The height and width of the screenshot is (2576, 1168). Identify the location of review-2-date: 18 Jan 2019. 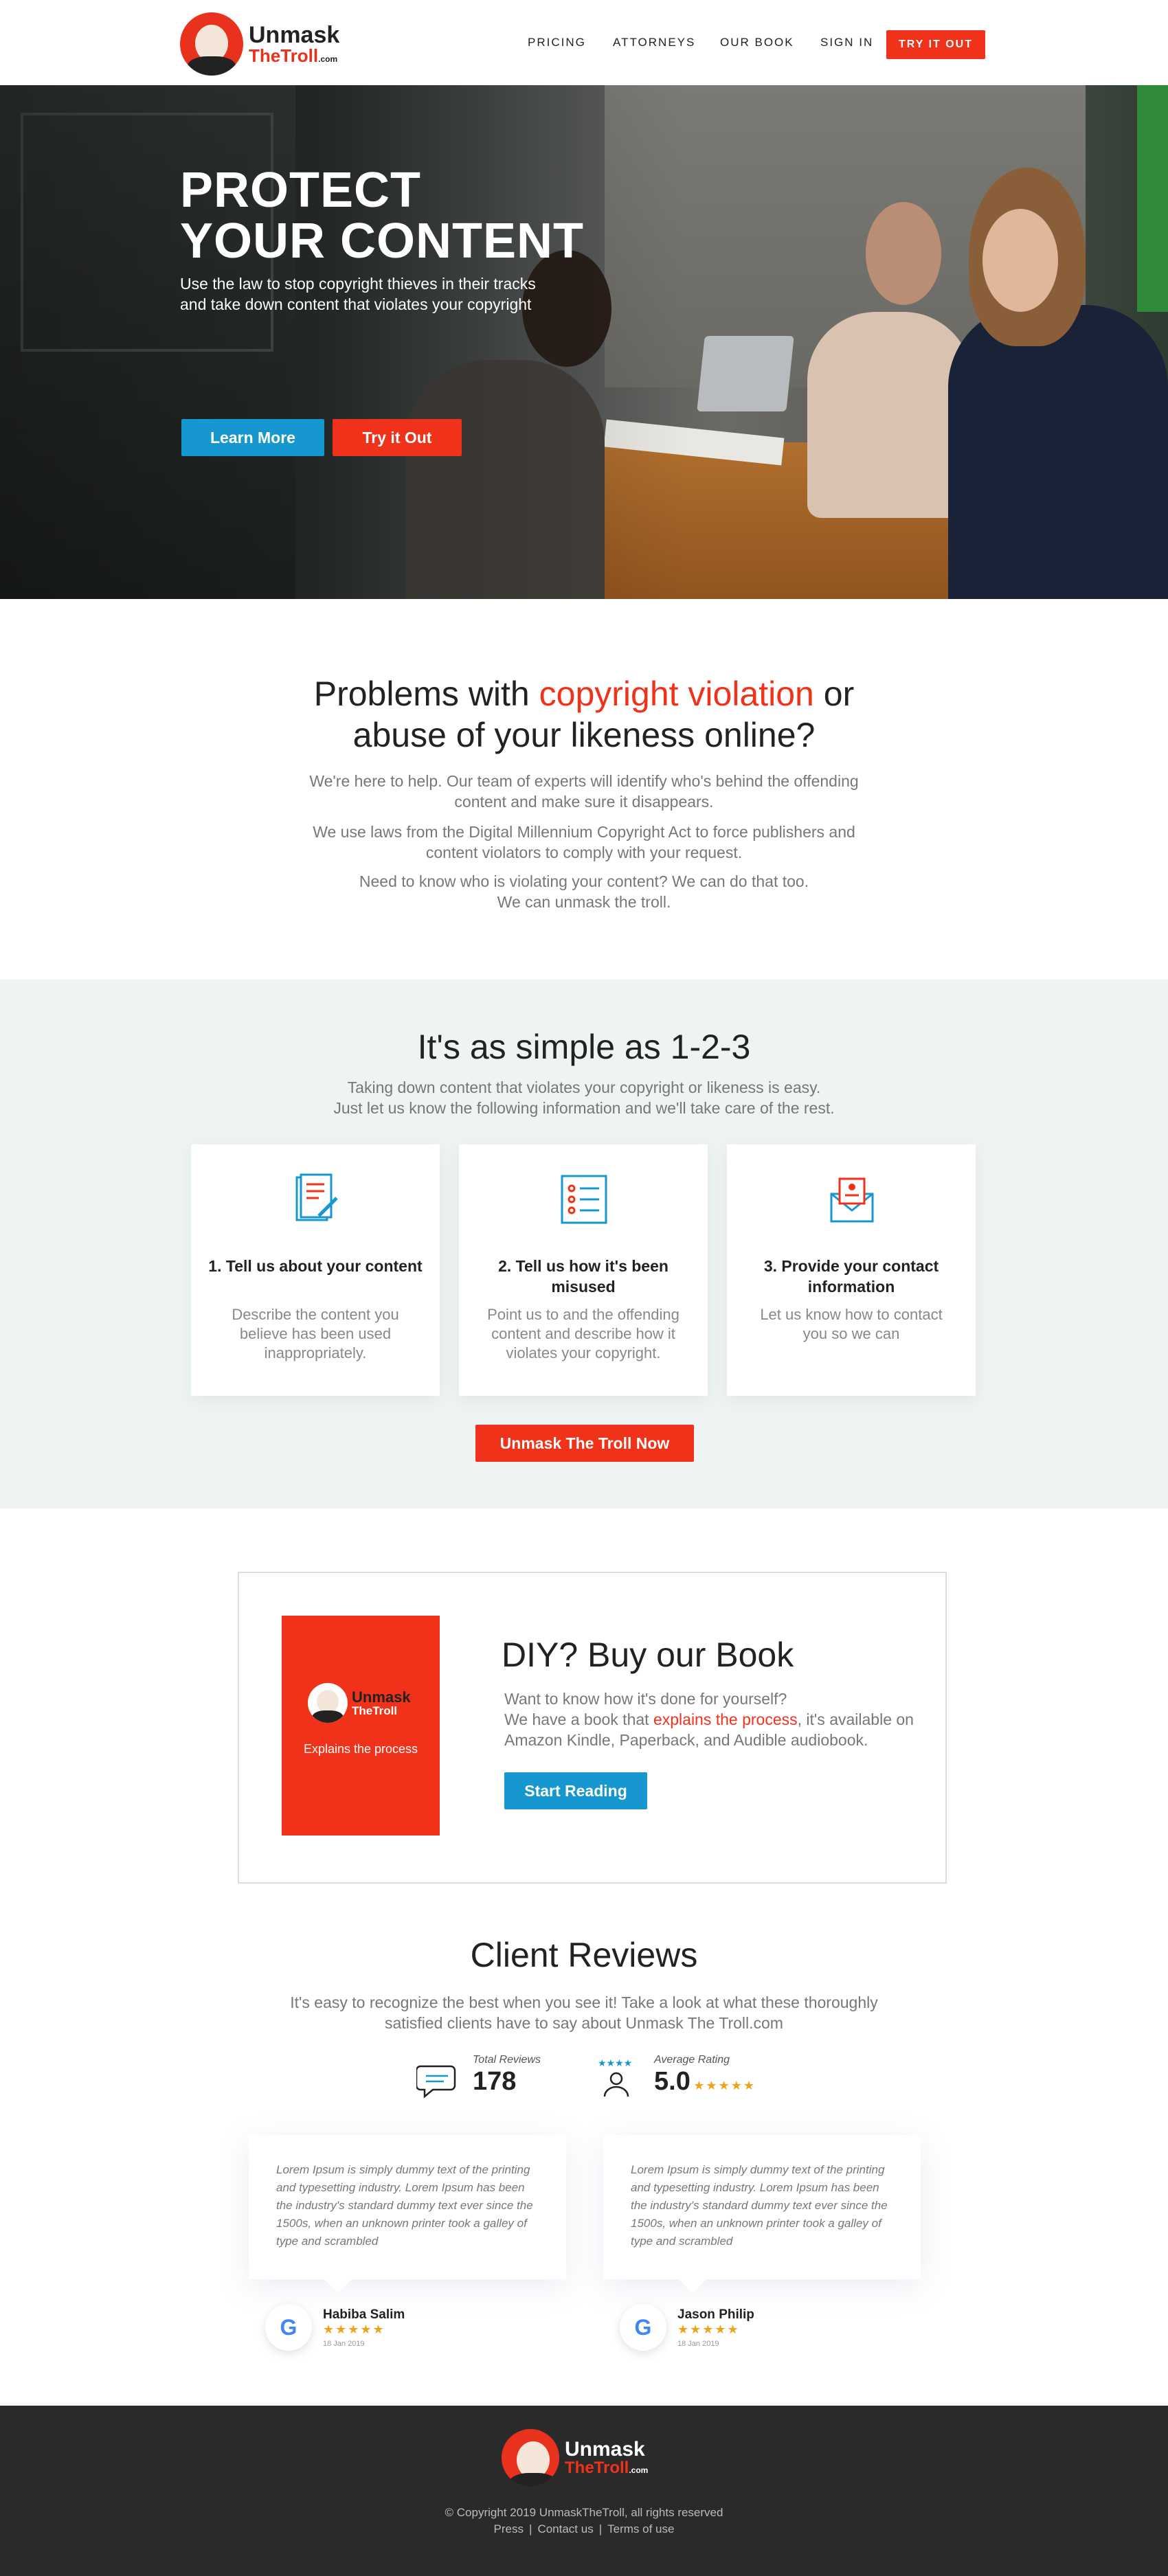
(698, 2343).